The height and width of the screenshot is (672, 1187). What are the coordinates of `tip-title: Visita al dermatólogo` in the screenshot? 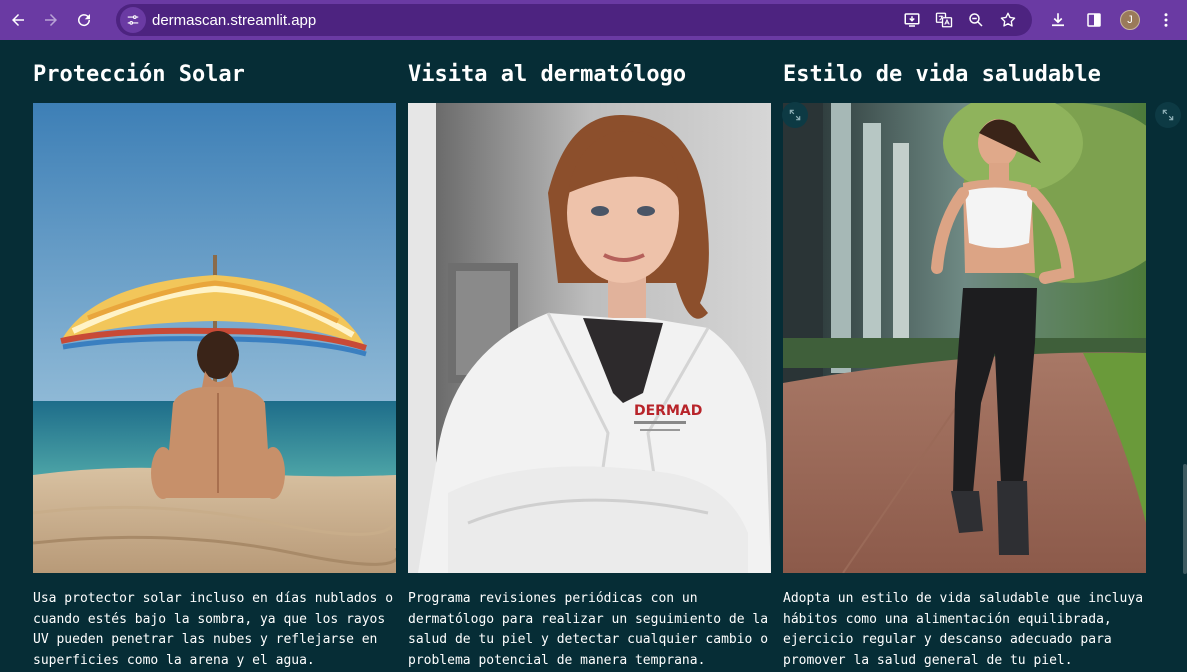 It's located at (547, 74).